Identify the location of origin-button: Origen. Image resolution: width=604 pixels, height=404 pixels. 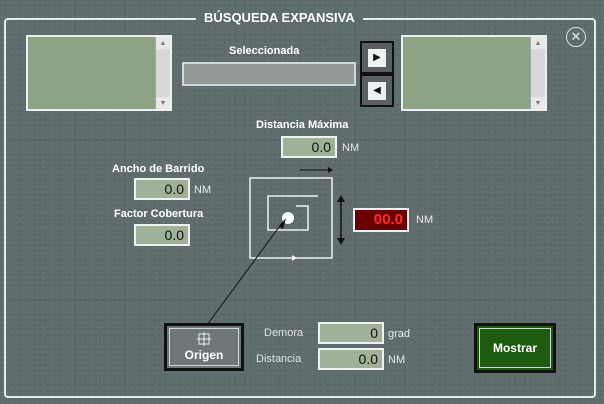
(204, 347).